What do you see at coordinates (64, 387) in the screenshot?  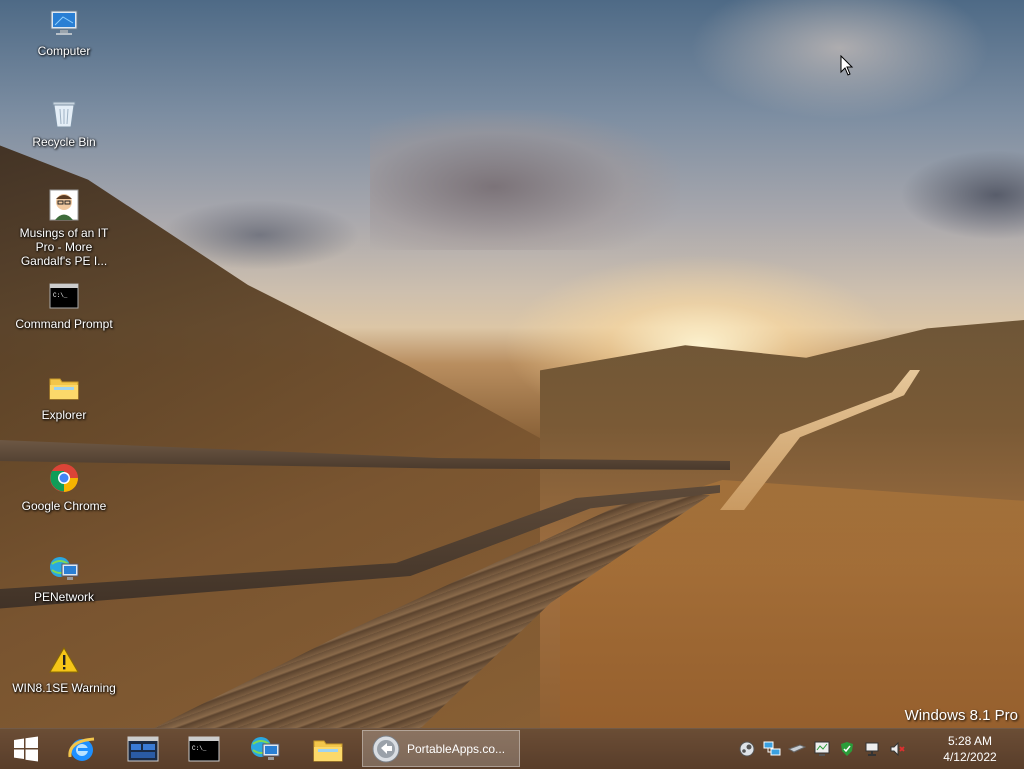 I see `folder-icon` at bounding box center [64, 387].